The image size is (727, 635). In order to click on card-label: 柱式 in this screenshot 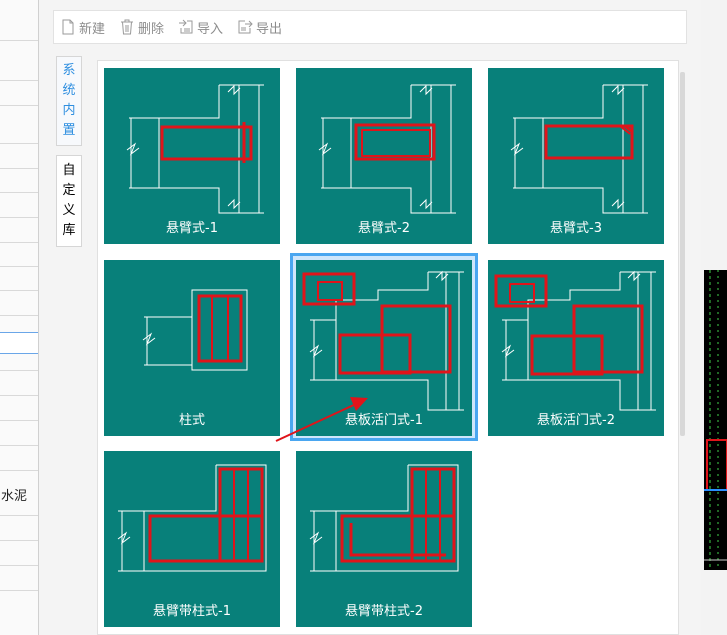, I will do `click(191, 420)`.